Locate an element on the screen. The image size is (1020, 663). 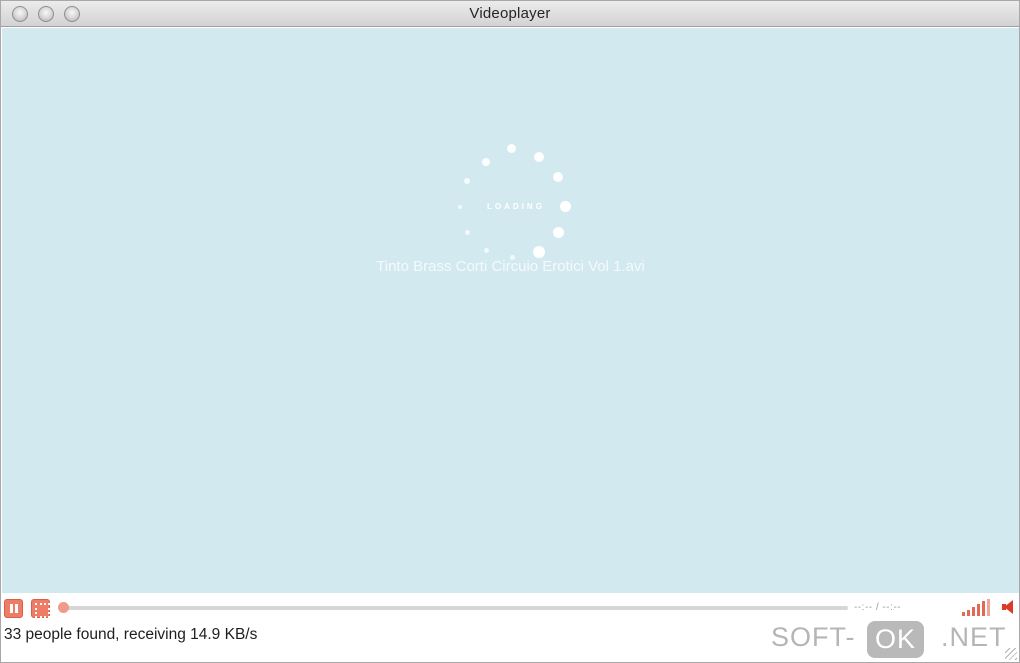
resize-grip is located at coordinates (1011, 654).